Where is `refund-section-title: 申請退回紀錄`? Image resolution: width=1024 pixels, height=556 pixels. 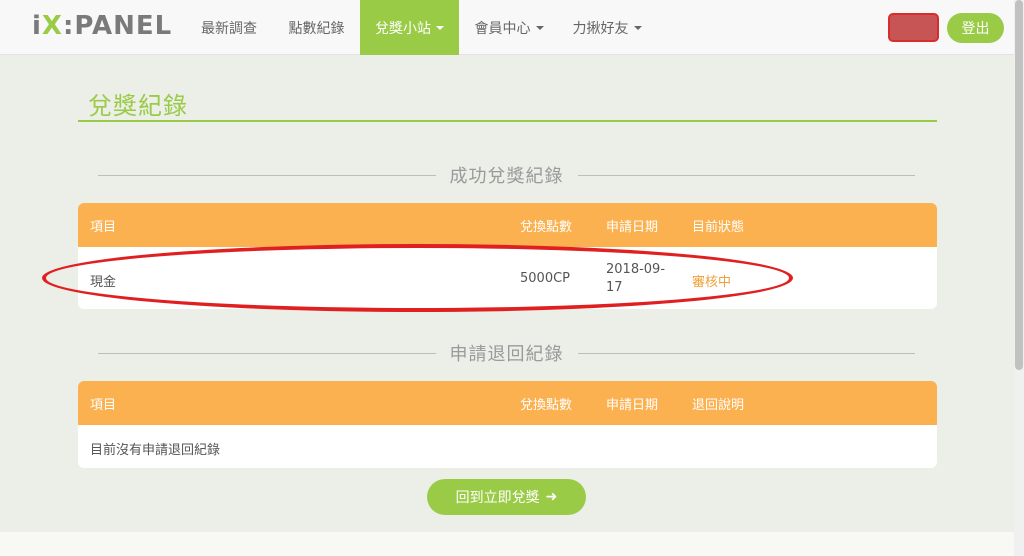 refund-section-title: 申請退回紀錄 is located at coordinates (506, 354).